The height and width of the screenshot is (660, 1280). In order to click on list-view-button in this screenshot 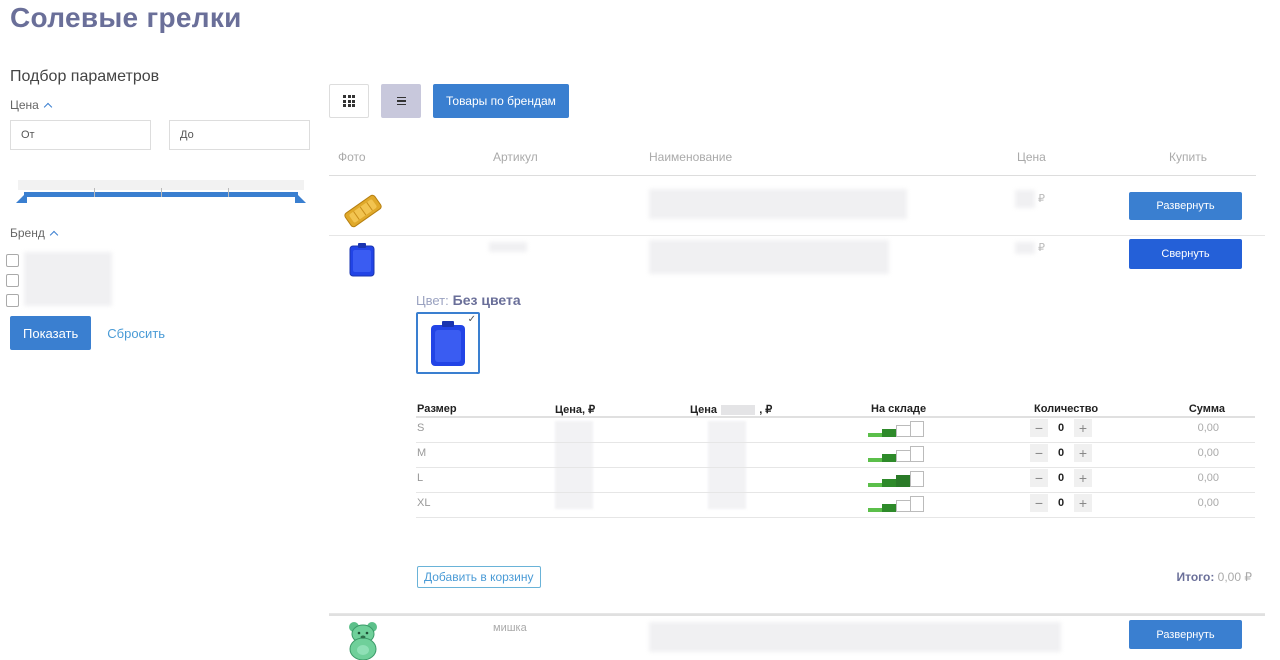, I will do `click(401, 101)`.